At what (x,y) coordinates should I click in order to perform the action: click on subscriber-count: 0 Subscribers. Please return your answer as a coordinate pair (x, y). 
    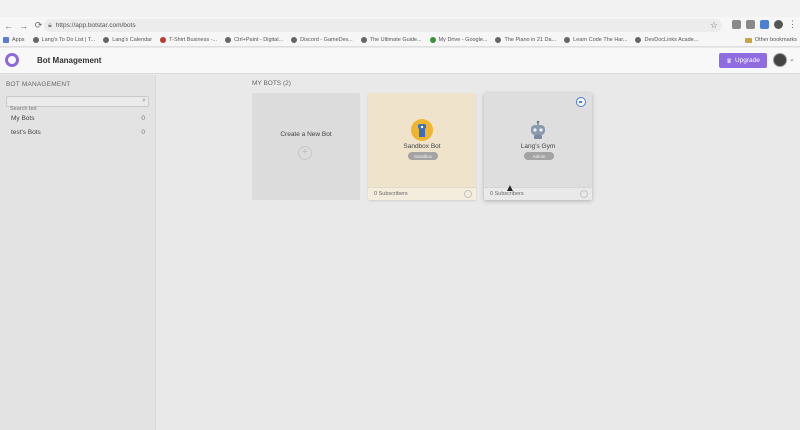
    Looking at the image, I should click on (391, 194).